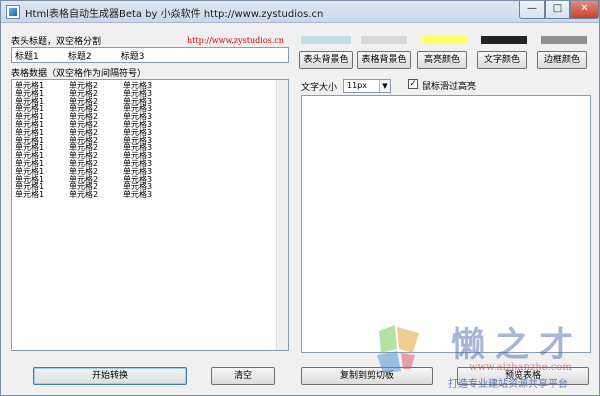  What do you see at coordinates (79, 57) in the screenshot?
I see `header-value: 标题2` at bounding box center [79, 57].